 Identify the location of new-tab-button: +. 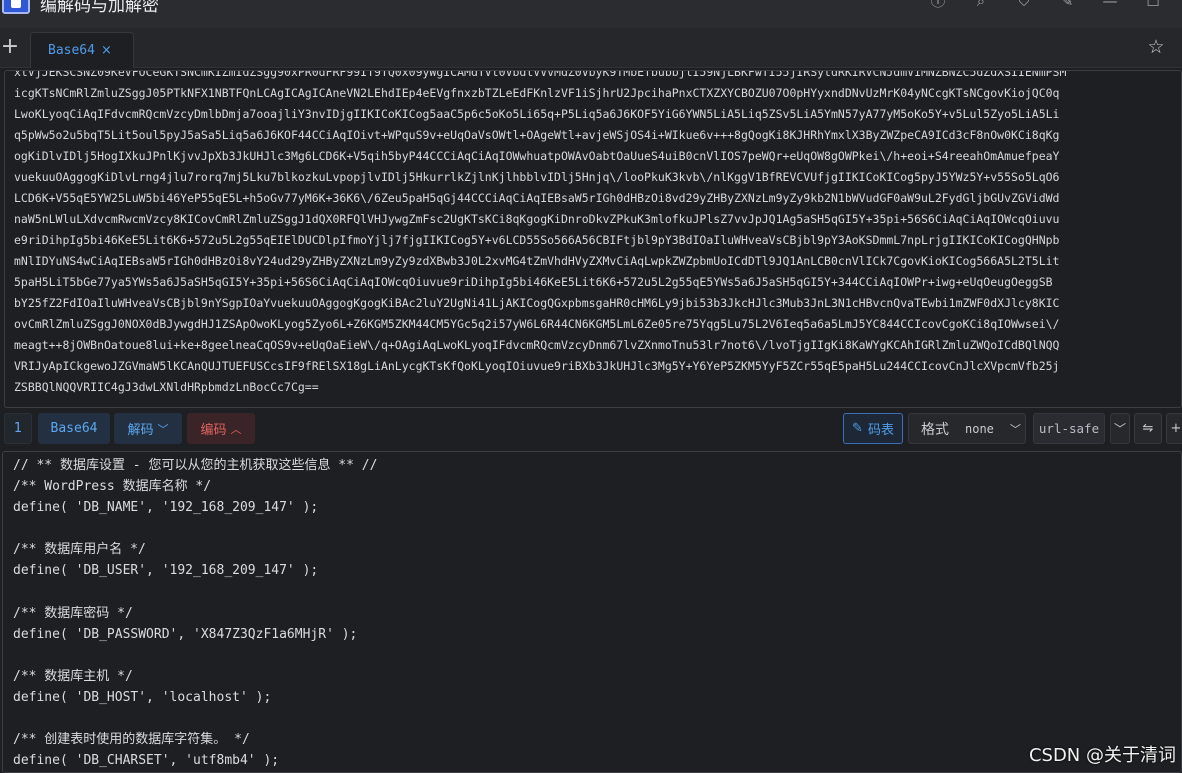
(10, 48).